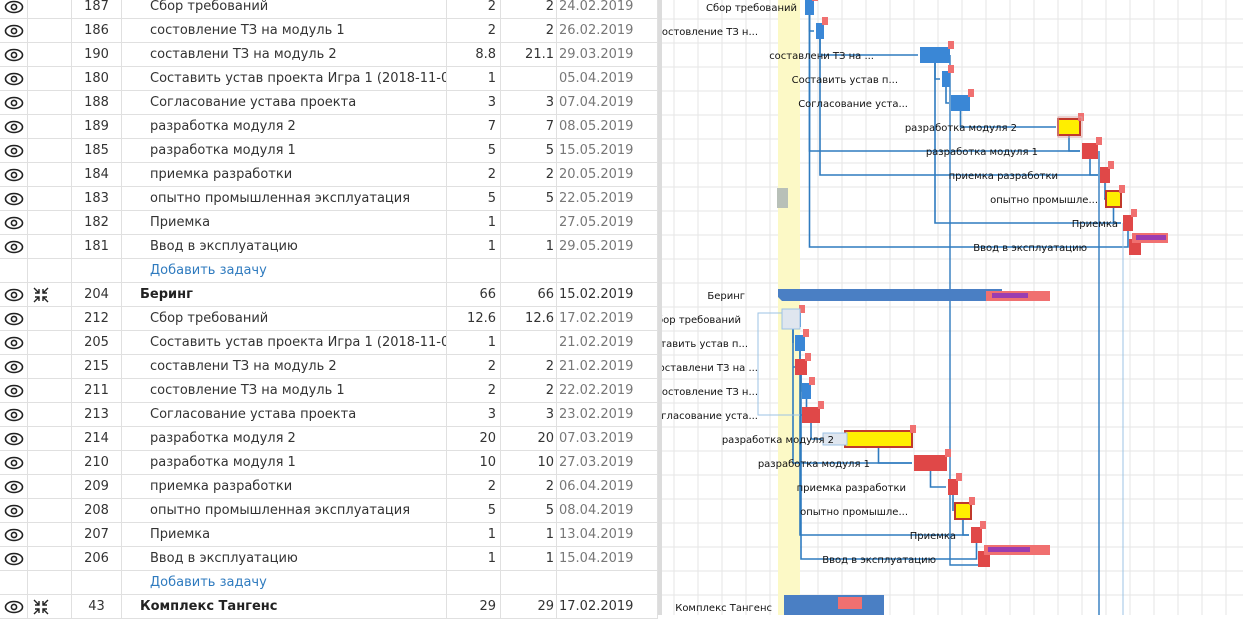  I want to click on table-row: 187 Сбор требований 2 2 24.02.2019, so click(329, 9).